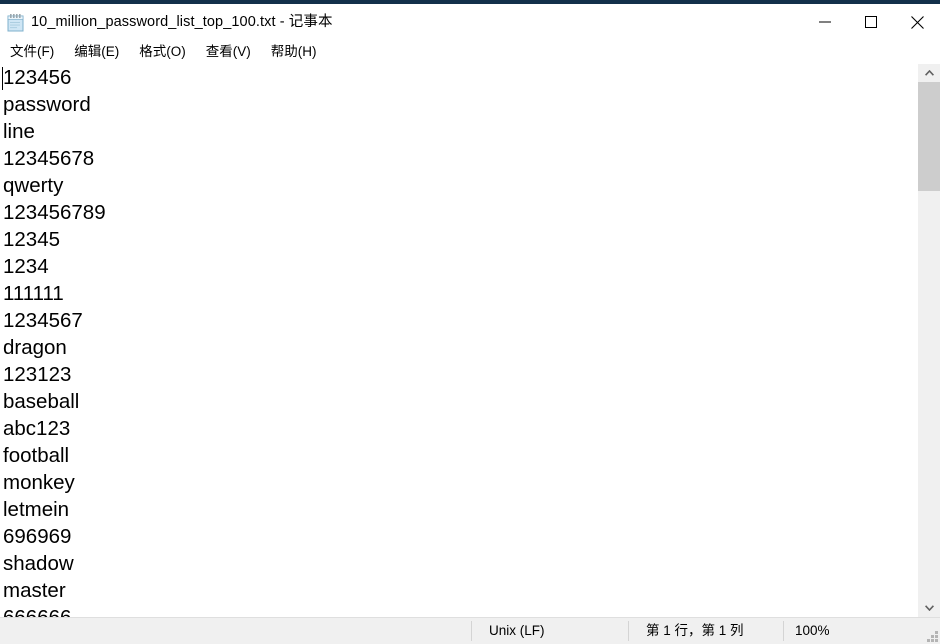 This screenshot has width=940, height=644. What do you see at coordinates (16, 22) in the screenshot?
I see `notepad-icon` at bounding box center [16, 22].